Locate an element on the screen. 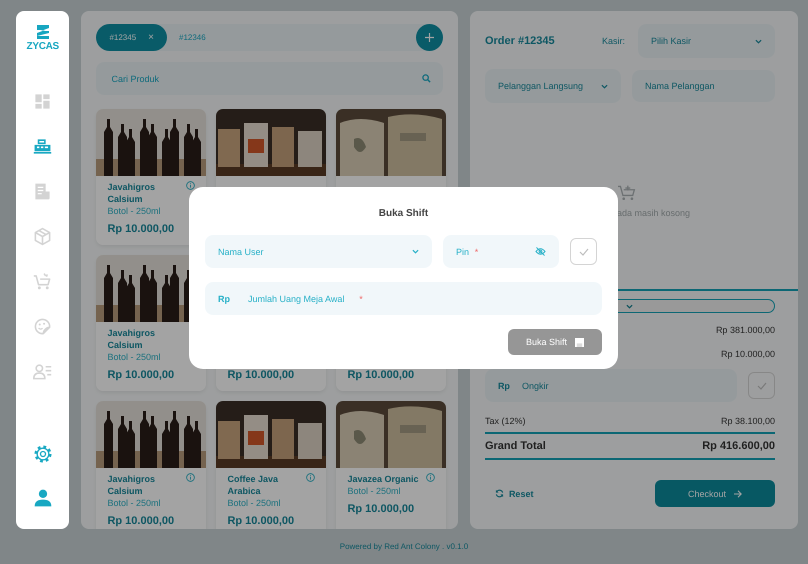 Image resolution: width=808 pixels, height=564 pixels. plus-icon is located at coordinates (429, 37).